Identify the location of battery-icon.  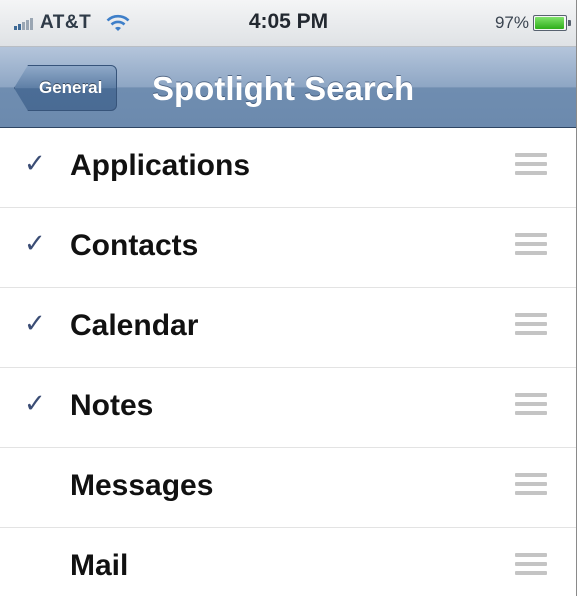
(552, 23).